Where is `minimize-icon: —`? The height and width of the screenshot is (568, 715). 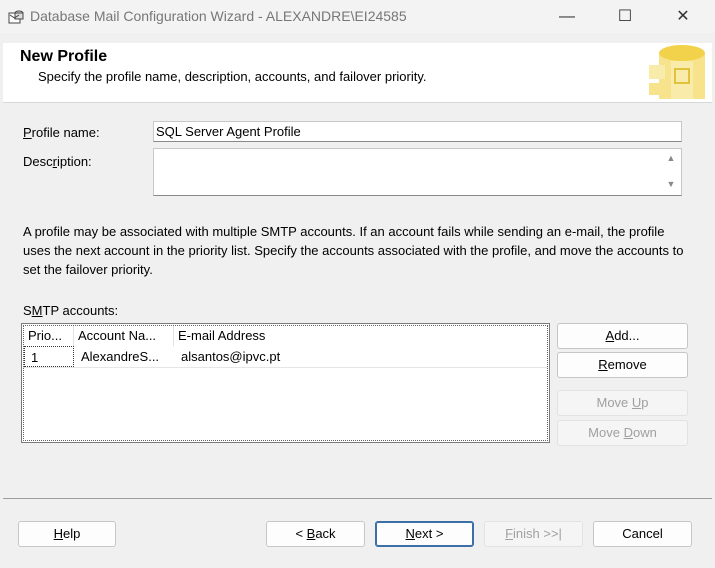 minimize-icon: — is located at coordinates (567, 16).